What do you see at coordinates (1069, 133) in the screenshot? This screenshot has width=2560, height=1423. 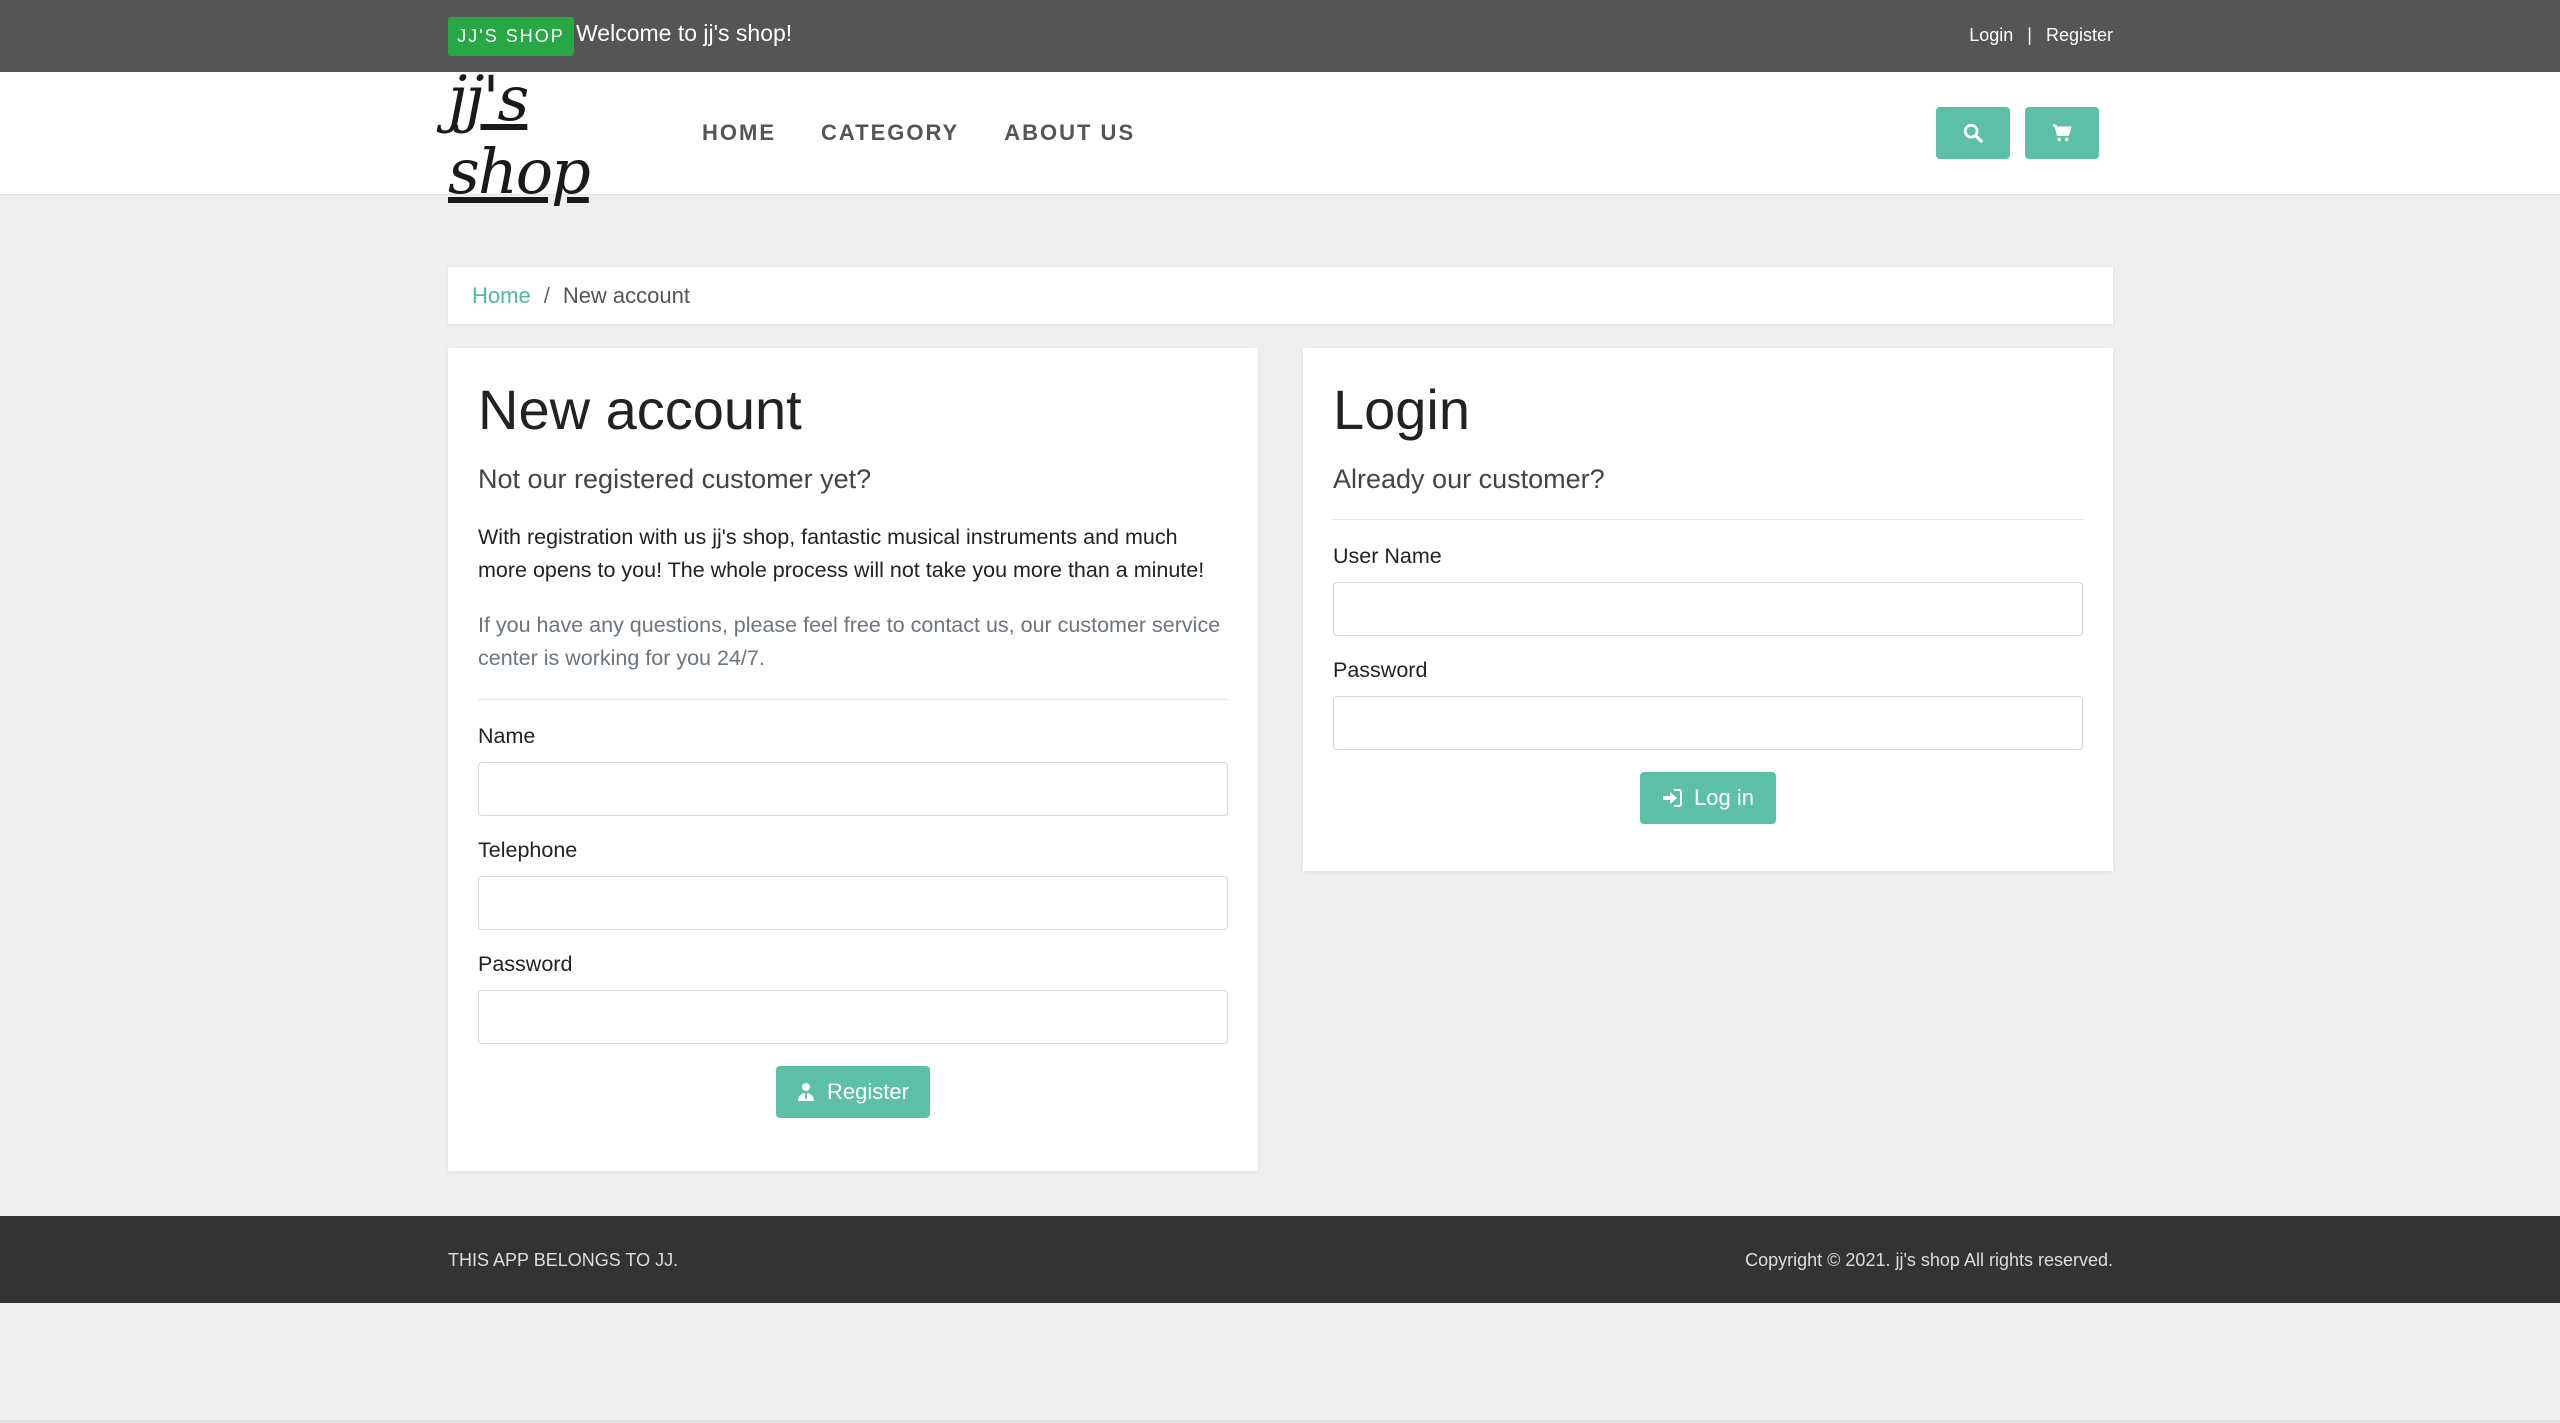 I see `nav-about-us: ABOUT US` at bounding box center [1069, 133].